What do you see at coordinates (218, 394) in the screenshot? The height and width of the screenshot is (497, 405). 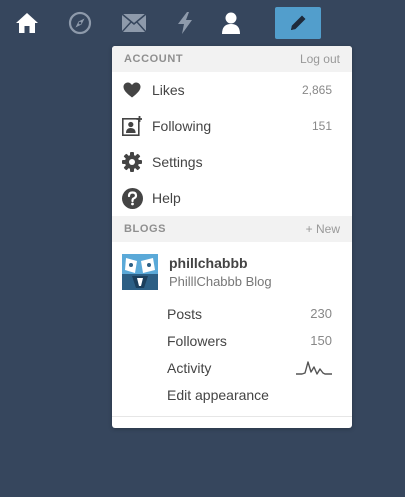 I see `edit-appearance-label: Edit appearance` at bounding box center [218, 394].